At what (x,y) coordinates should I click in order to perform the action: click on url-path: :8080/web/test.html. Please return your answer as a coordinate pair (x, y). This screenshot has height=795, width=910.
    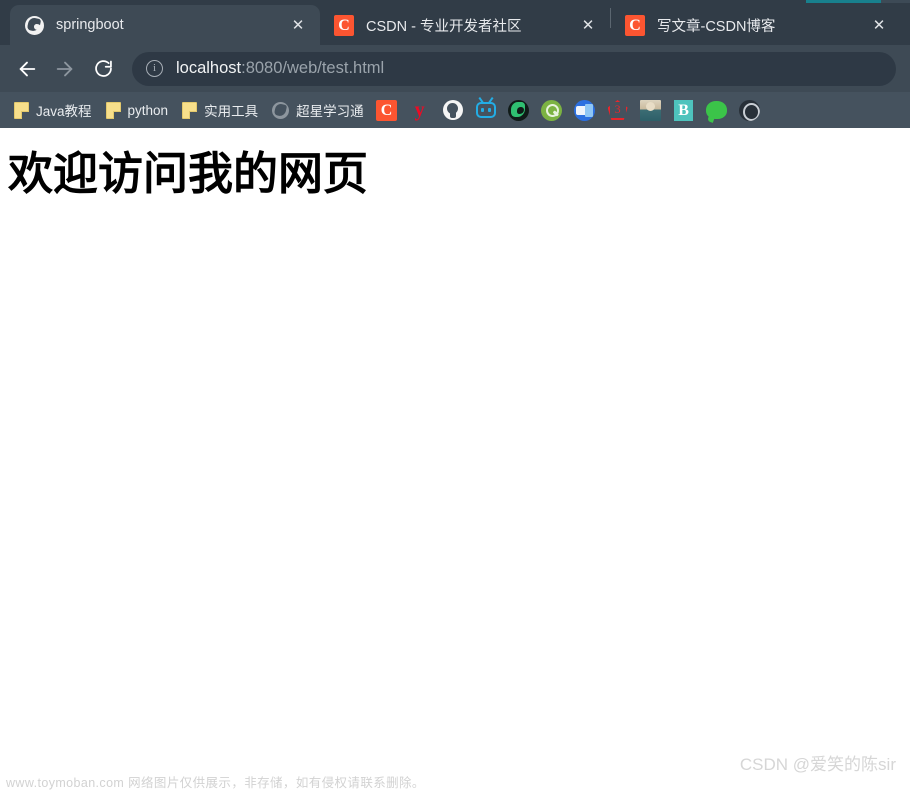
    Looking at the image, I should click on (313, 68).